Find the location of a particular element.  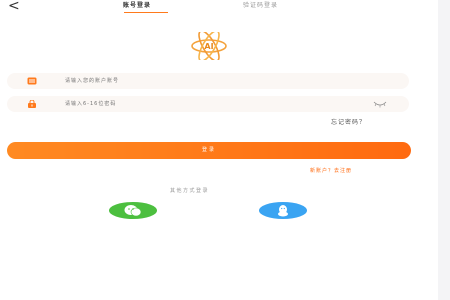

tab-account-login: 账号登录 is located at coordinates (137, 6).